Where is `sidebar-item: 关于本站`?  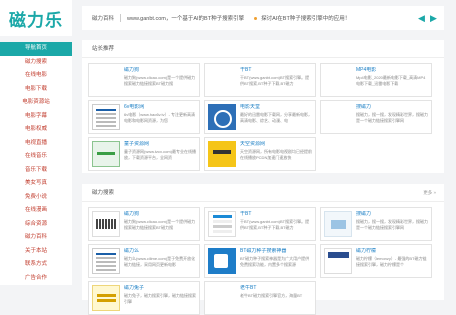
sidebar-item: 关于本站 is located at coordinates (36, 252).